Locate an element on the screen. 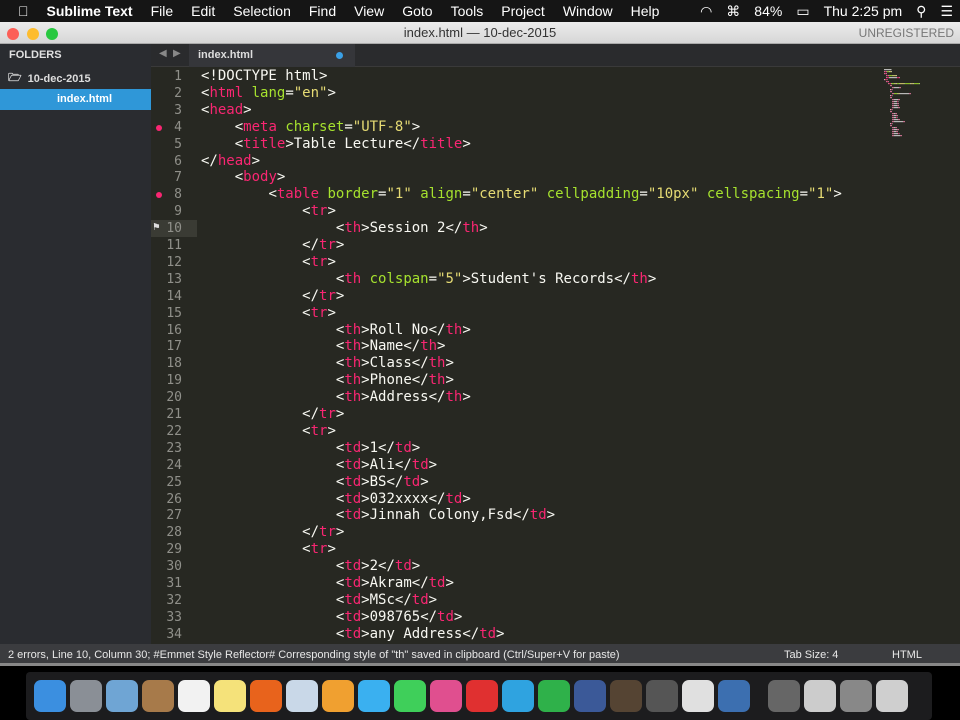 This screenshot has width=960, height=720. menu-project: Project is located at coordinates (523, 11).